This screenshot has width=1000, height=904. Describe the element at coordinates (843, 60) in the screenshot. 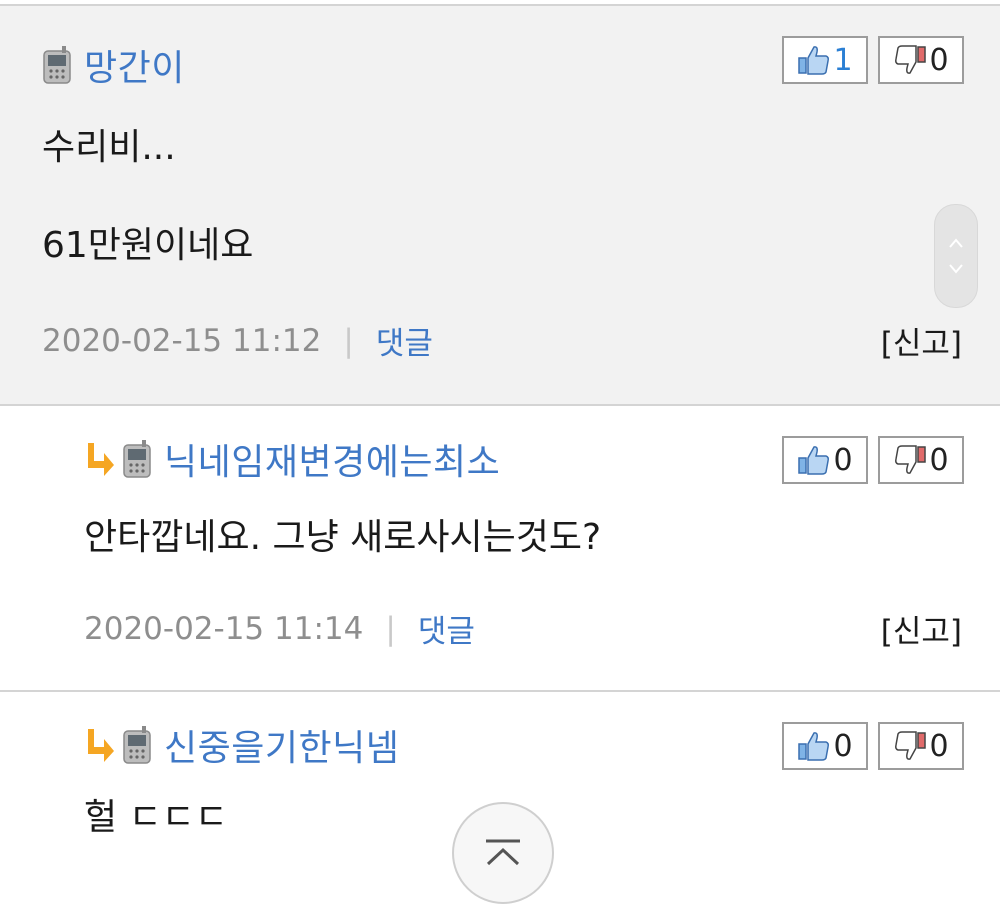

I see `like-count: 1` at that location.